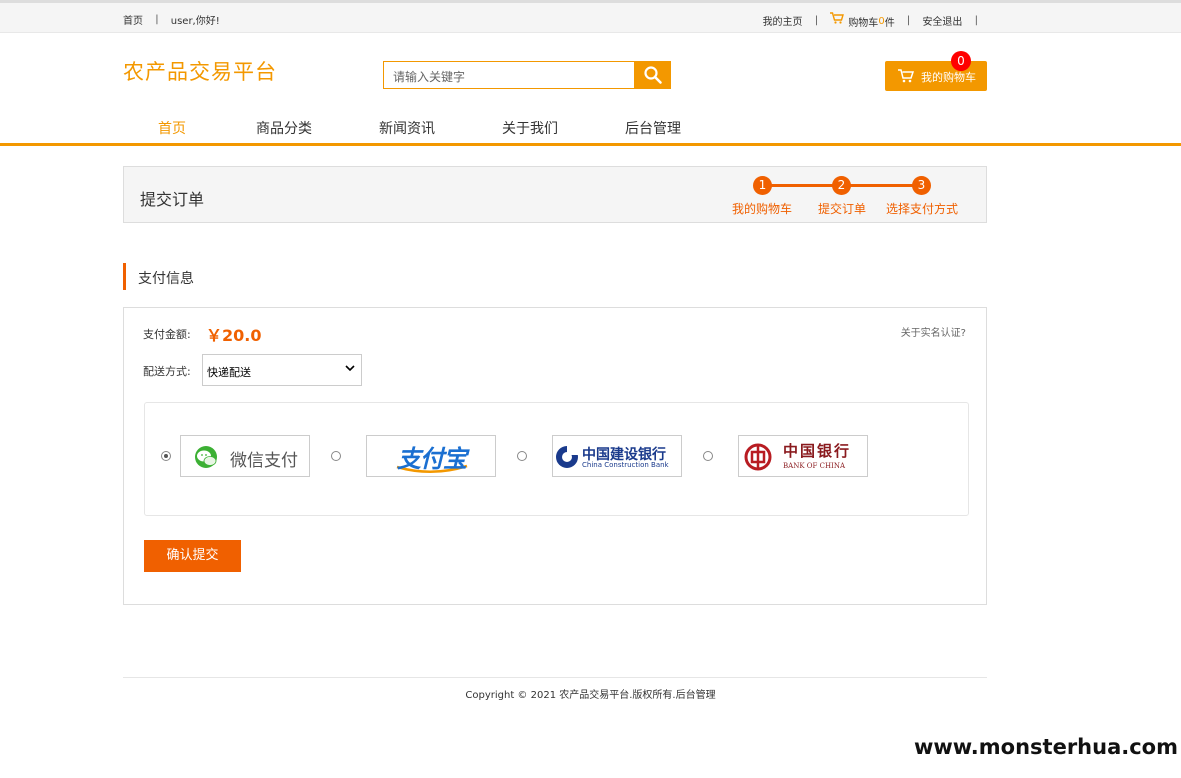 The height and width of the screenshot is (778, 1181). Describe the element at coordinates (336, 456) in the screenshot. I see `radio-alipay` at that location.